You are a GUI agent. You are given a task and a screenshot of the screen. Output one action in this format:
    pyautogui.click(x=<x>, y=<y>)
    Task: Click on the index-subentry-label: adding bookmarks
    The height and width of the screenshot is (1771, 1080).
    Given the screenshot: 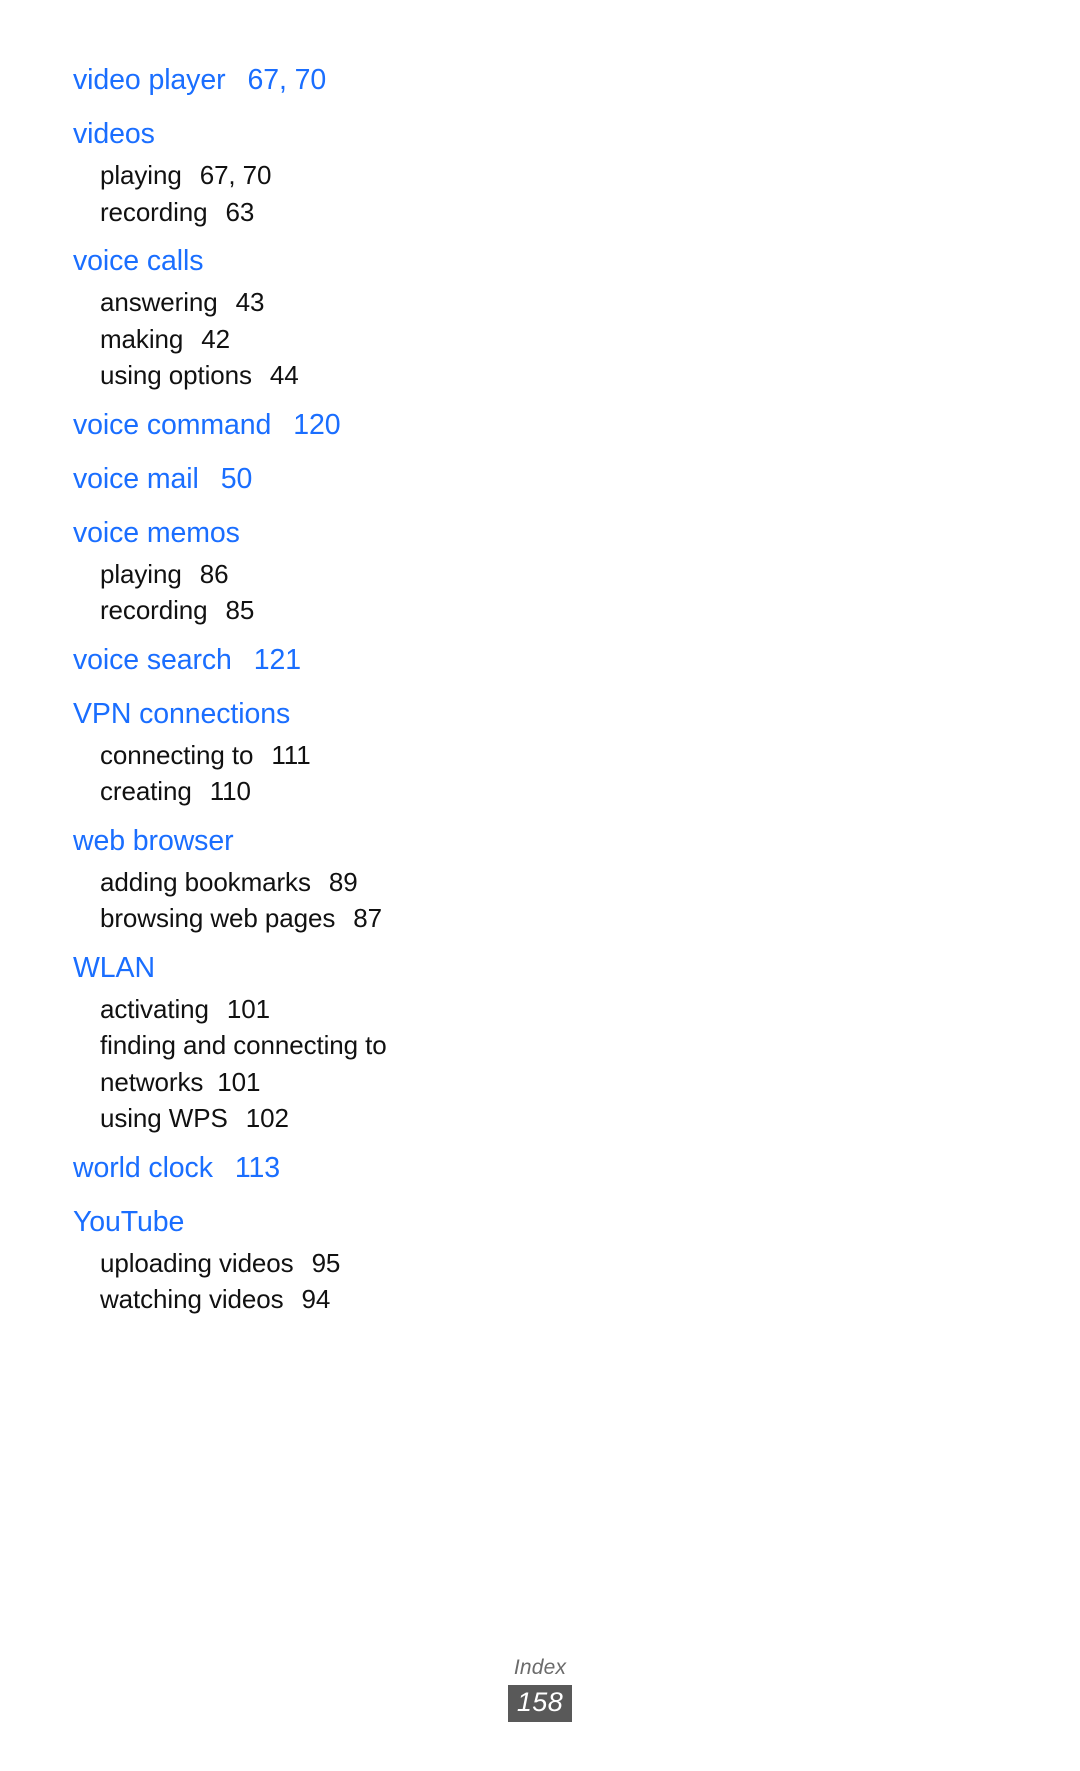 What is the action you would take?
    pyautogui.click(x=205, y=881)
    